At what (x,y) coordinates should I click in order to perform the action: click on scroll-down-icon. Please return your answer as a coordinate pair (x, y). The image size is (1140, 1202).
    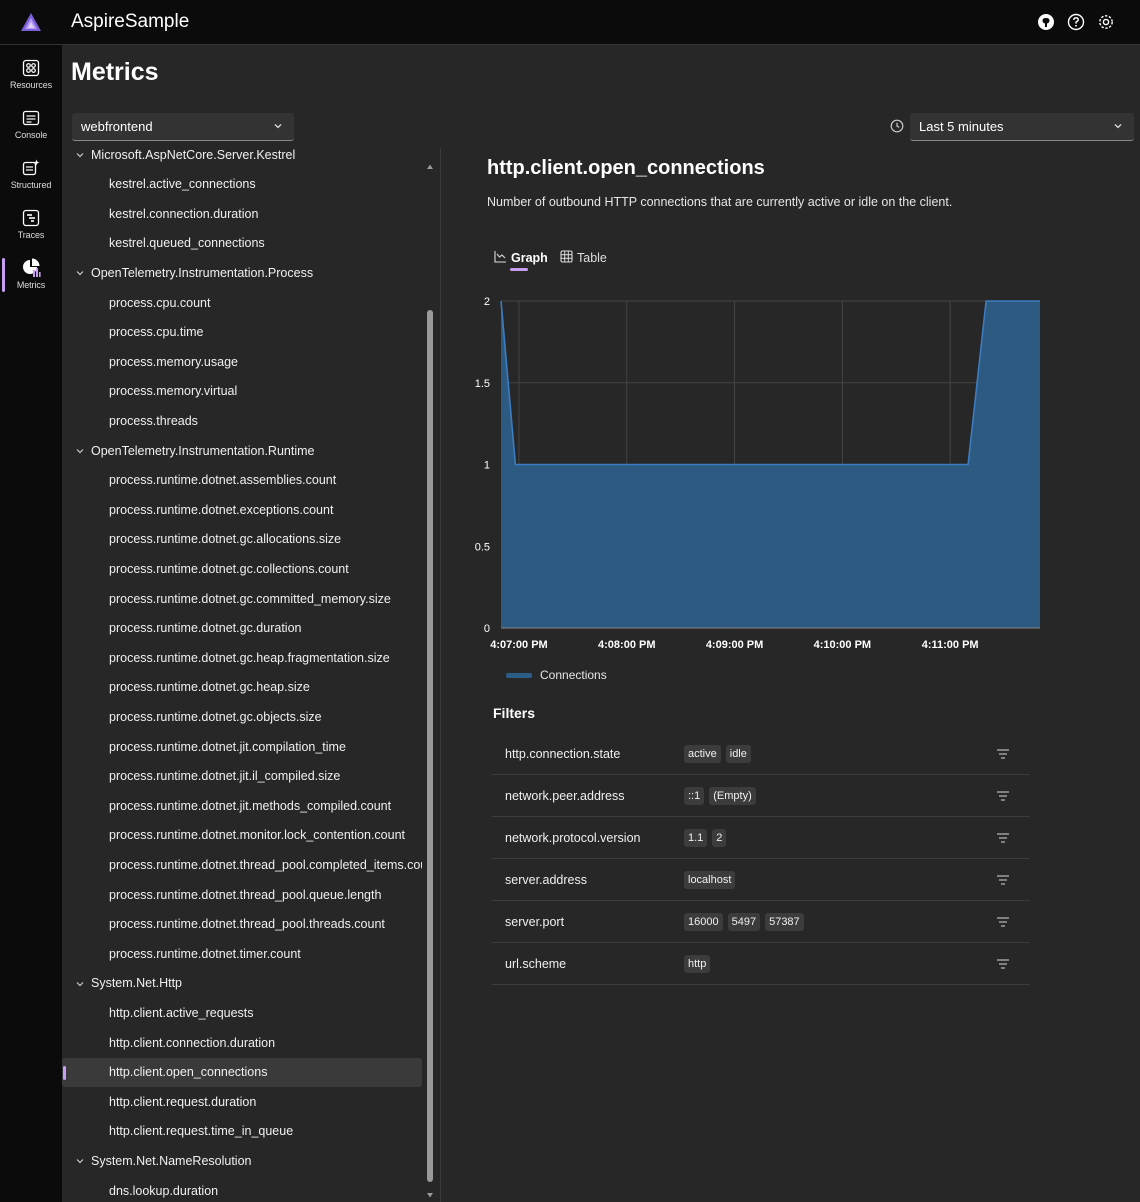
    Looking at the image, I should click on (430, 1194).